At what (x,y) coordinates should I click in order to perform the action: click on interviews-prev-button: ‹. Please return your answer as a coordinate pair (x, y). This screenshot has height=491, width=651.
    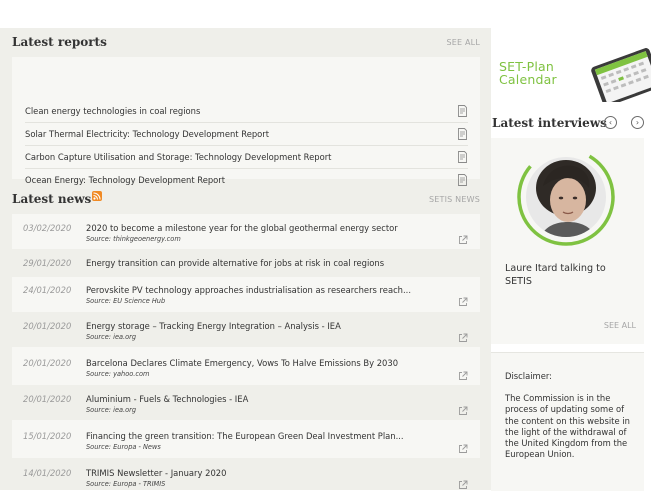
    Looking at the image, I should click on (610, 122).